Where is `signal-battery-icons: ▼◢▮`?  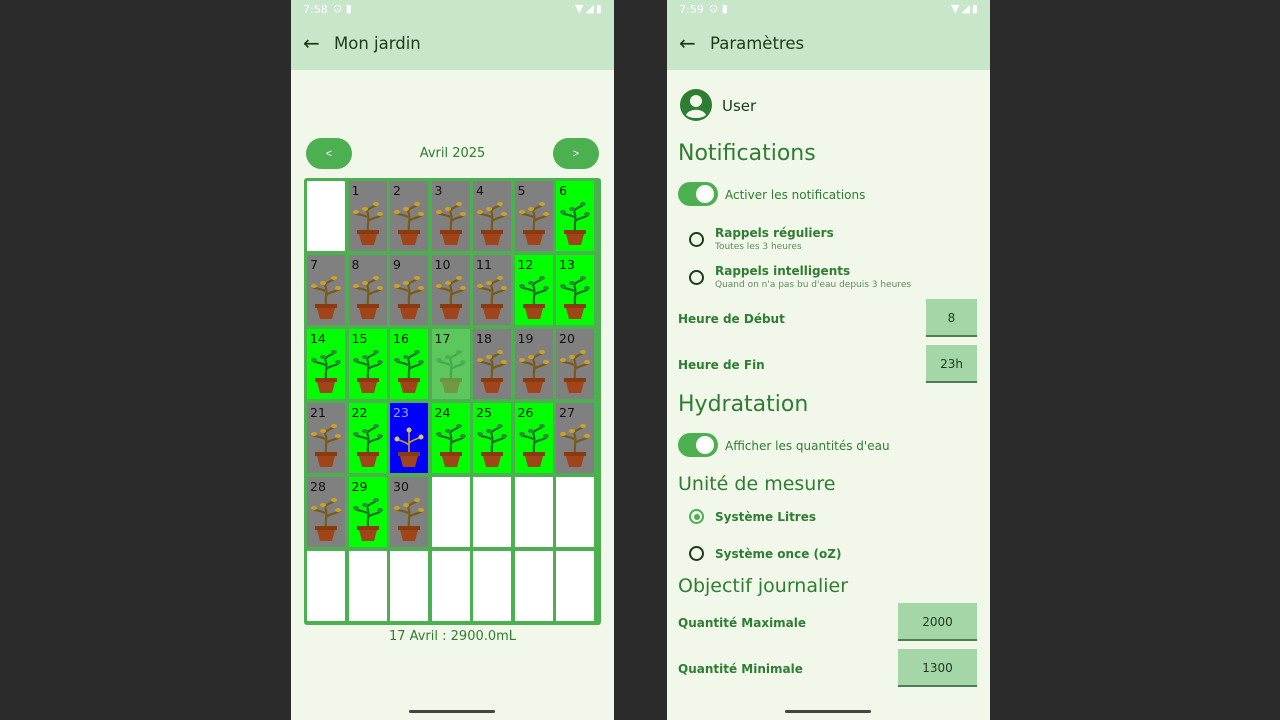 signal-battery-icons: ▼◢▮ is located at coordinates (965, 8).